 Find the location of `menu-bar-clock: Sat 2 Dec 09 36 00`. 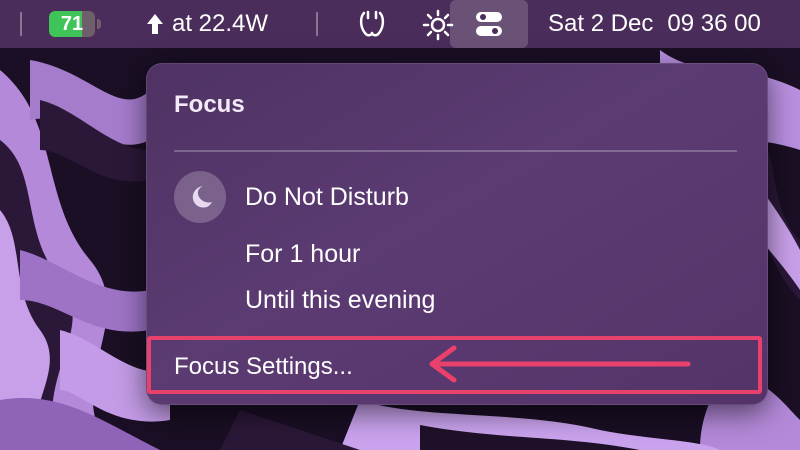

menu-bar-clock: Sat 2 Dec 09 36 00 is located at coordinates (654, 24).